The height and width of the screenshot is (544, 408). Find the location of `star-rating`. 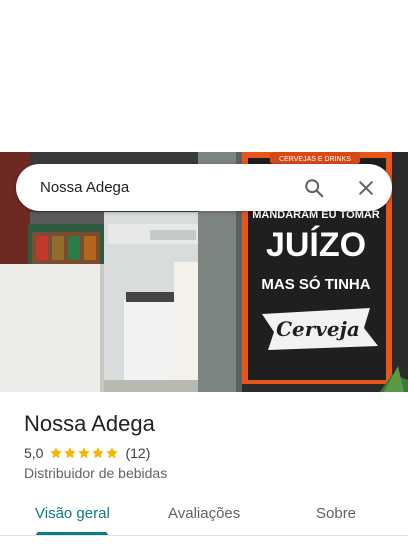

star-rating is located at coordinates (84, 453).